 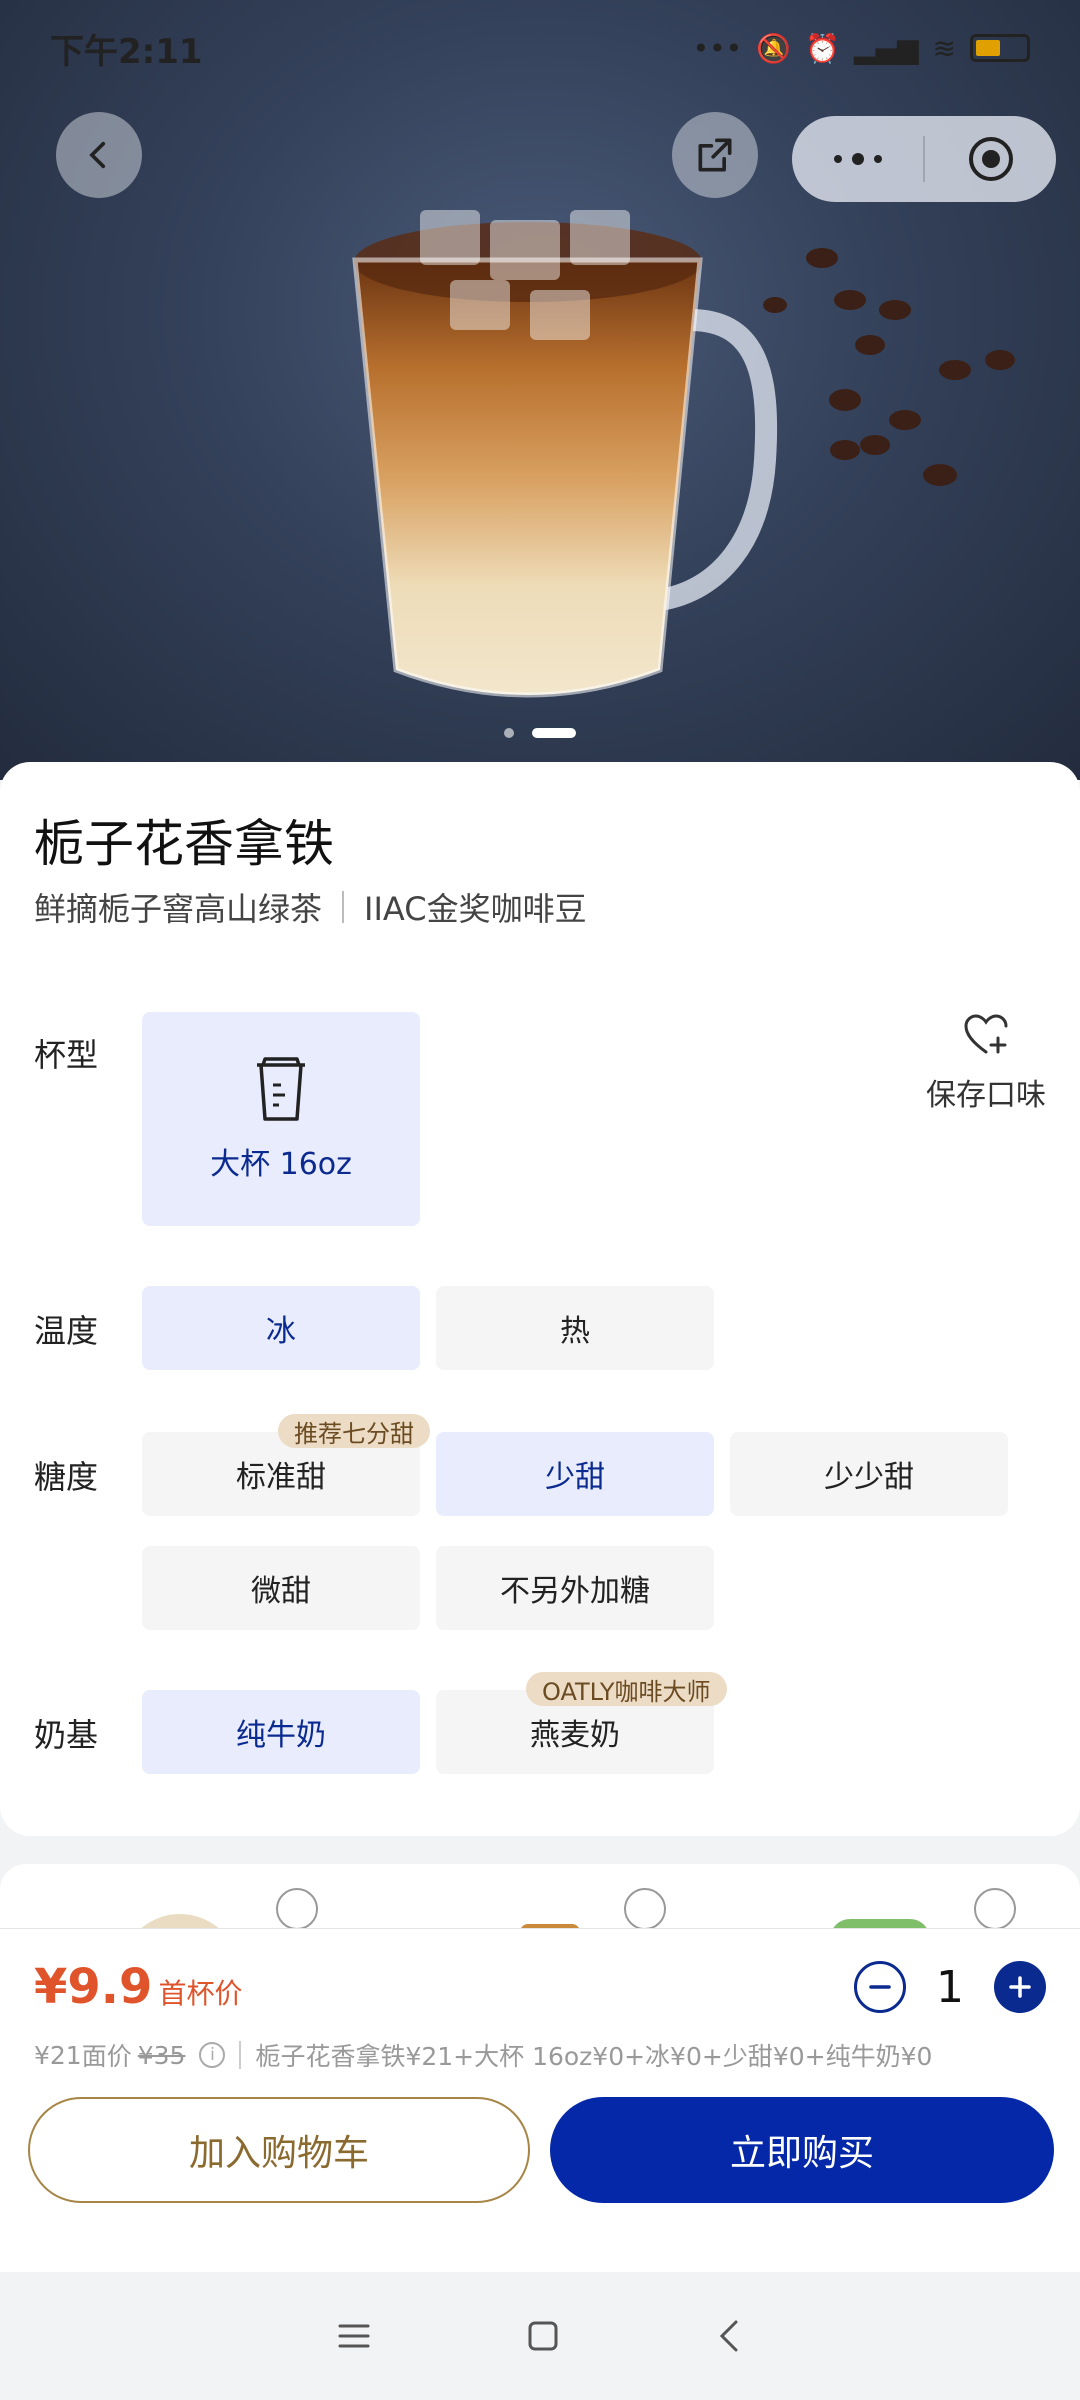 What do you see at coordinates (594, 2056) in the screenshot?
I see `breakdown-text: 栀子花香拿铁¥21+大杯 16oz¥0+冰¥0+少甜¥0+纯牛奶¥0` at bounding box center [594, 2056].